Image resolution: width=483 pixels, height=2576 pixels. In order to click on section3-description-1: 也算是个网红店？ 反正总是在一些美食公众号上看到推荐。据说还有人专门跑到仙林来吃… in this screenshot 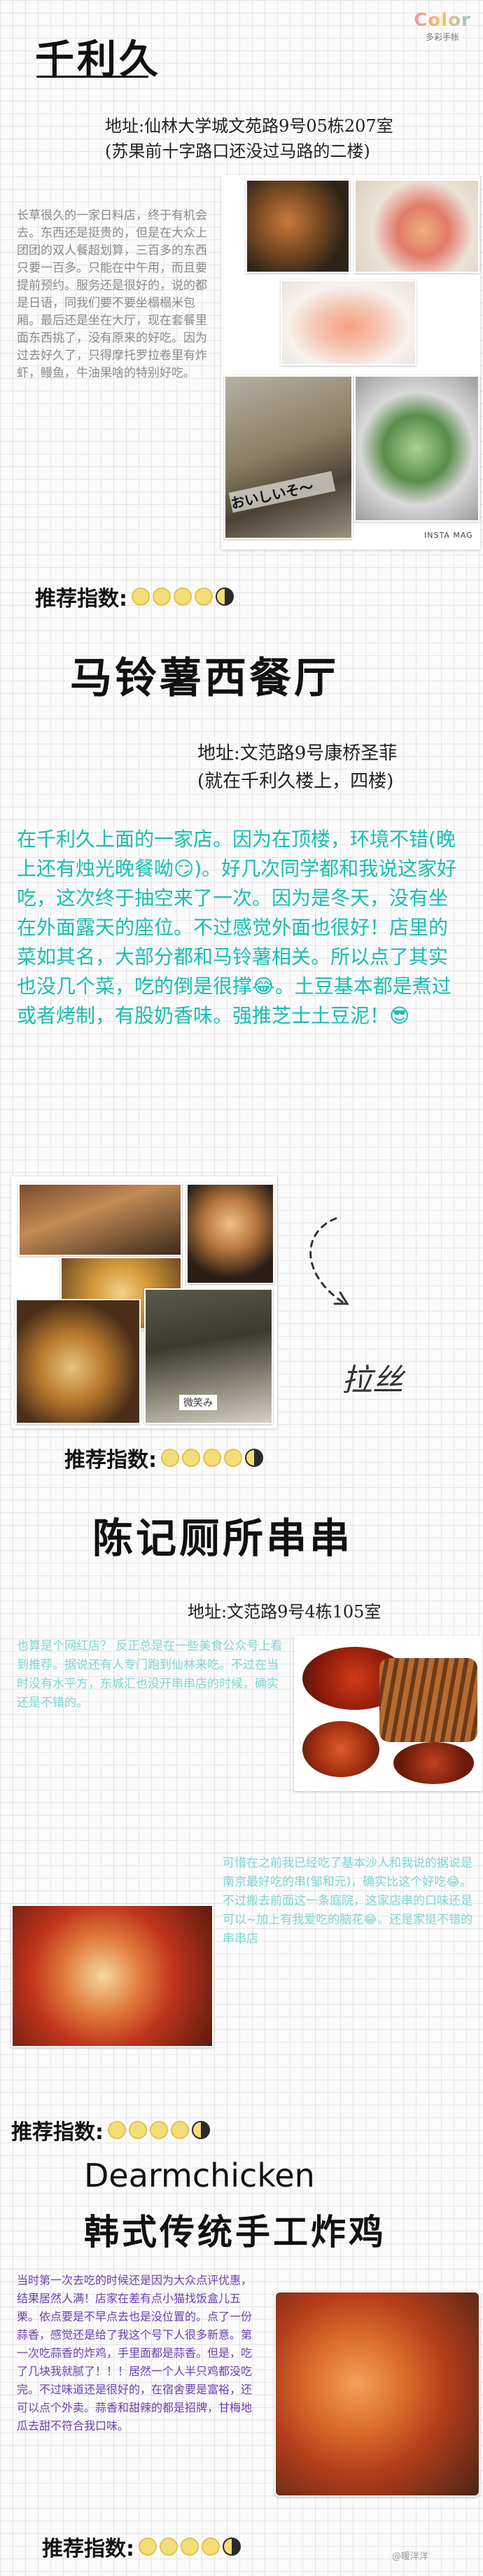, I will do `click(150, 1674)`.